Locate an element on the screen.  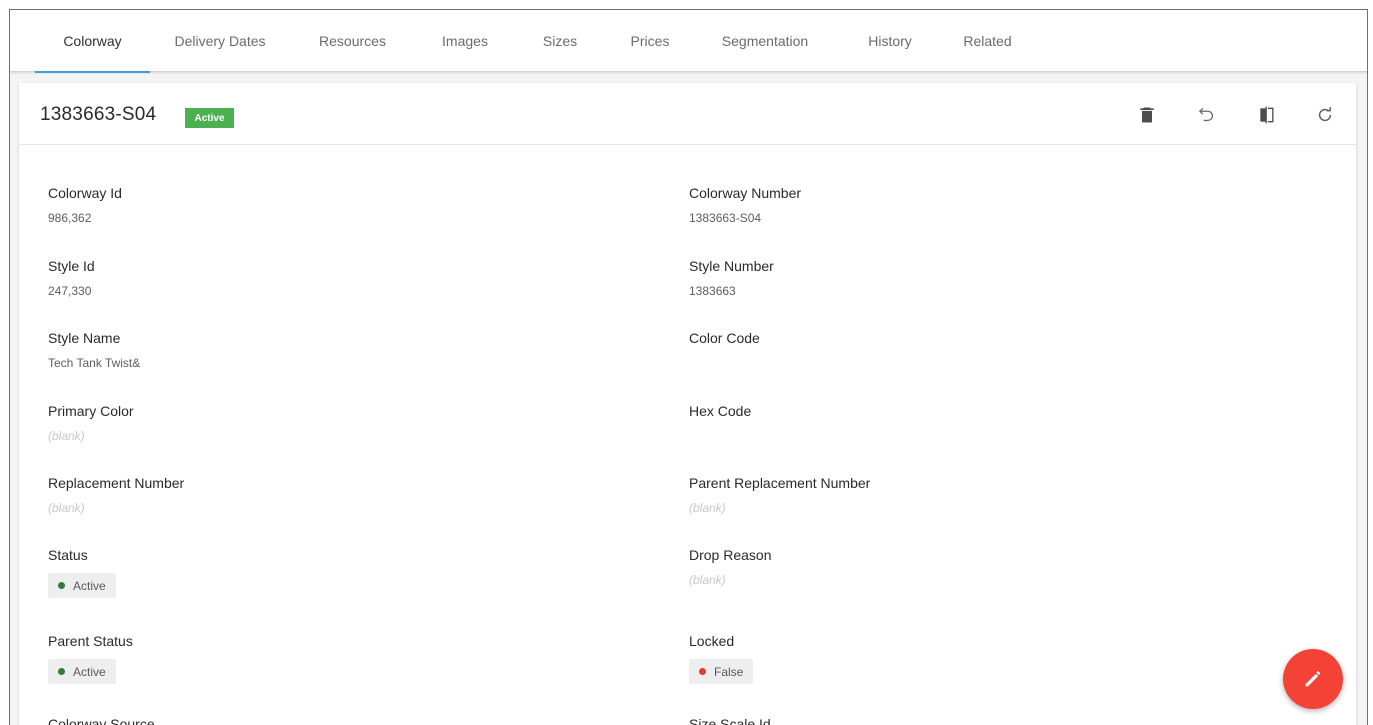
field-label: Colorway Source is located at coordinates (101, 720).